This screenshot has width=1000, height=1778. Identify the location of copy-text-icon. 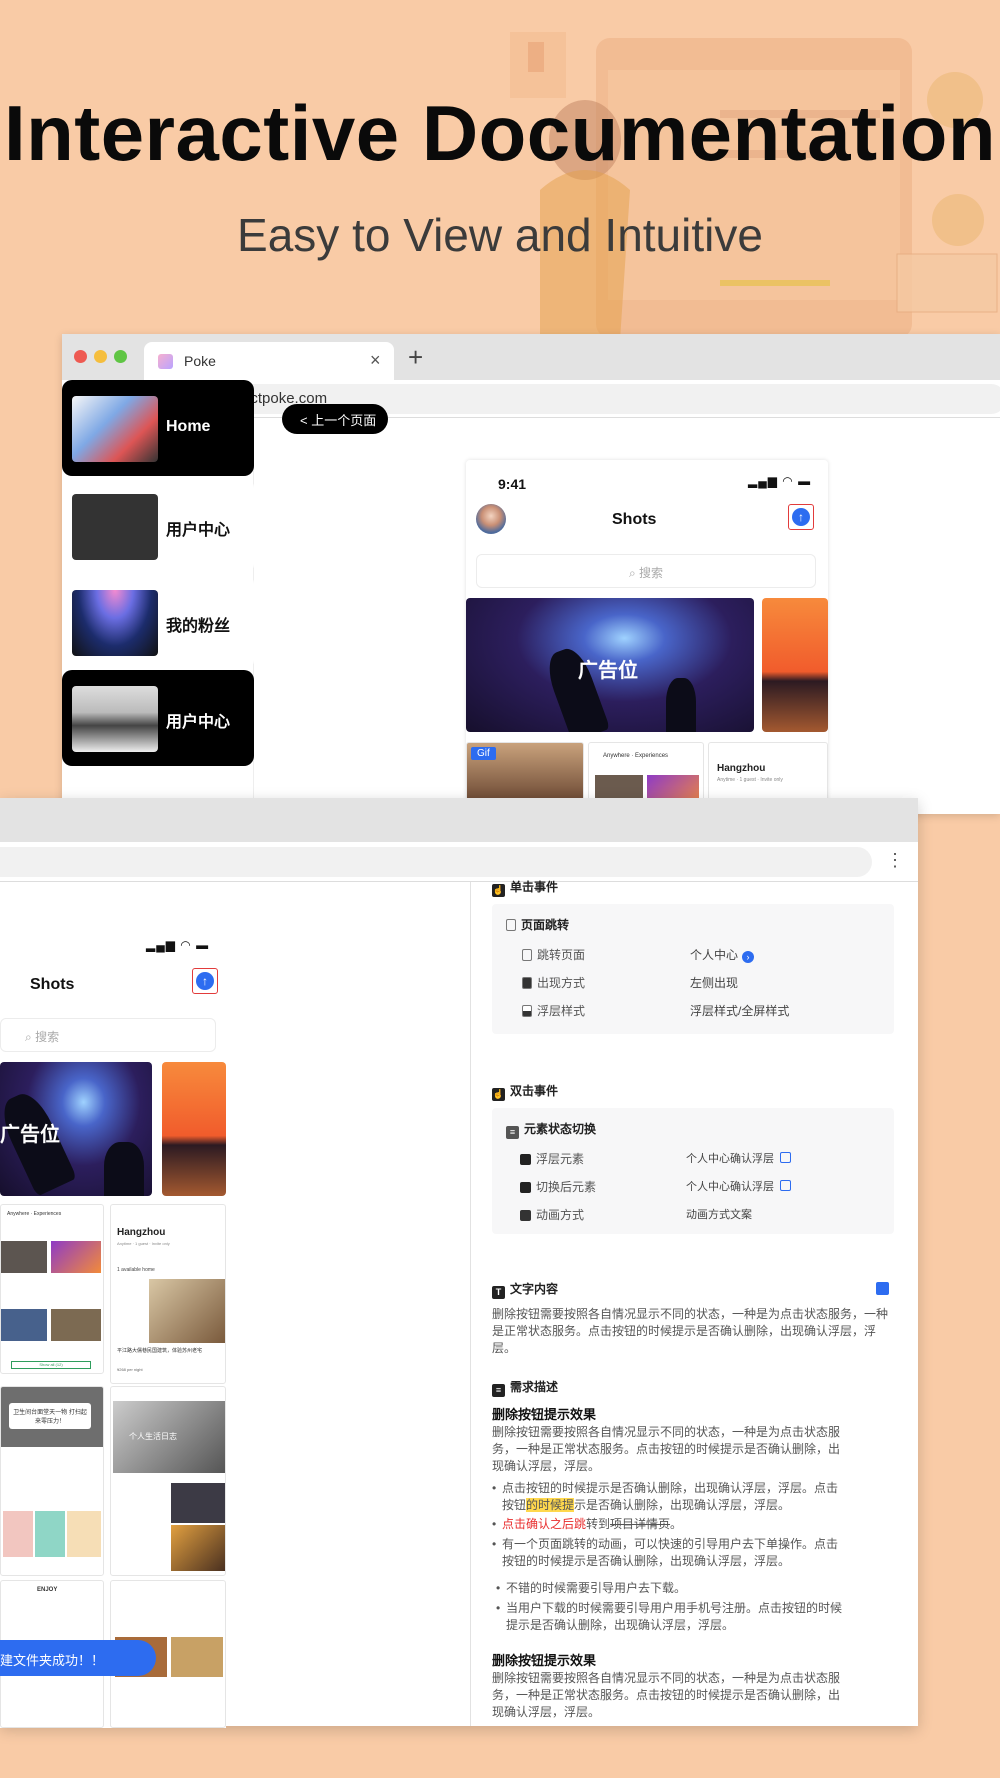
(882, 1288).